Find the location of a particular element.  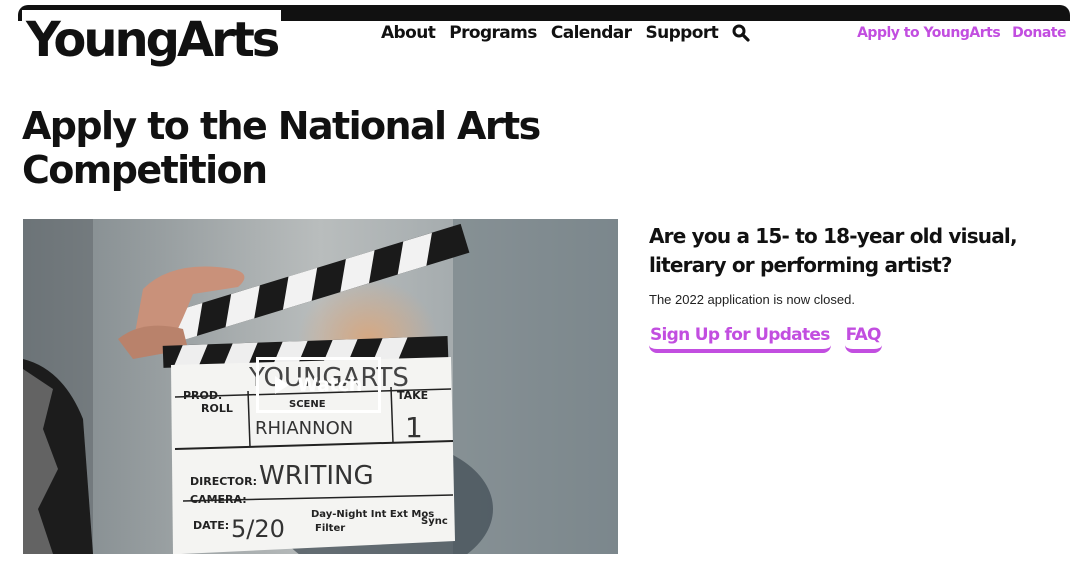

donate-link: Donate is located at coordinates (1039, 33).